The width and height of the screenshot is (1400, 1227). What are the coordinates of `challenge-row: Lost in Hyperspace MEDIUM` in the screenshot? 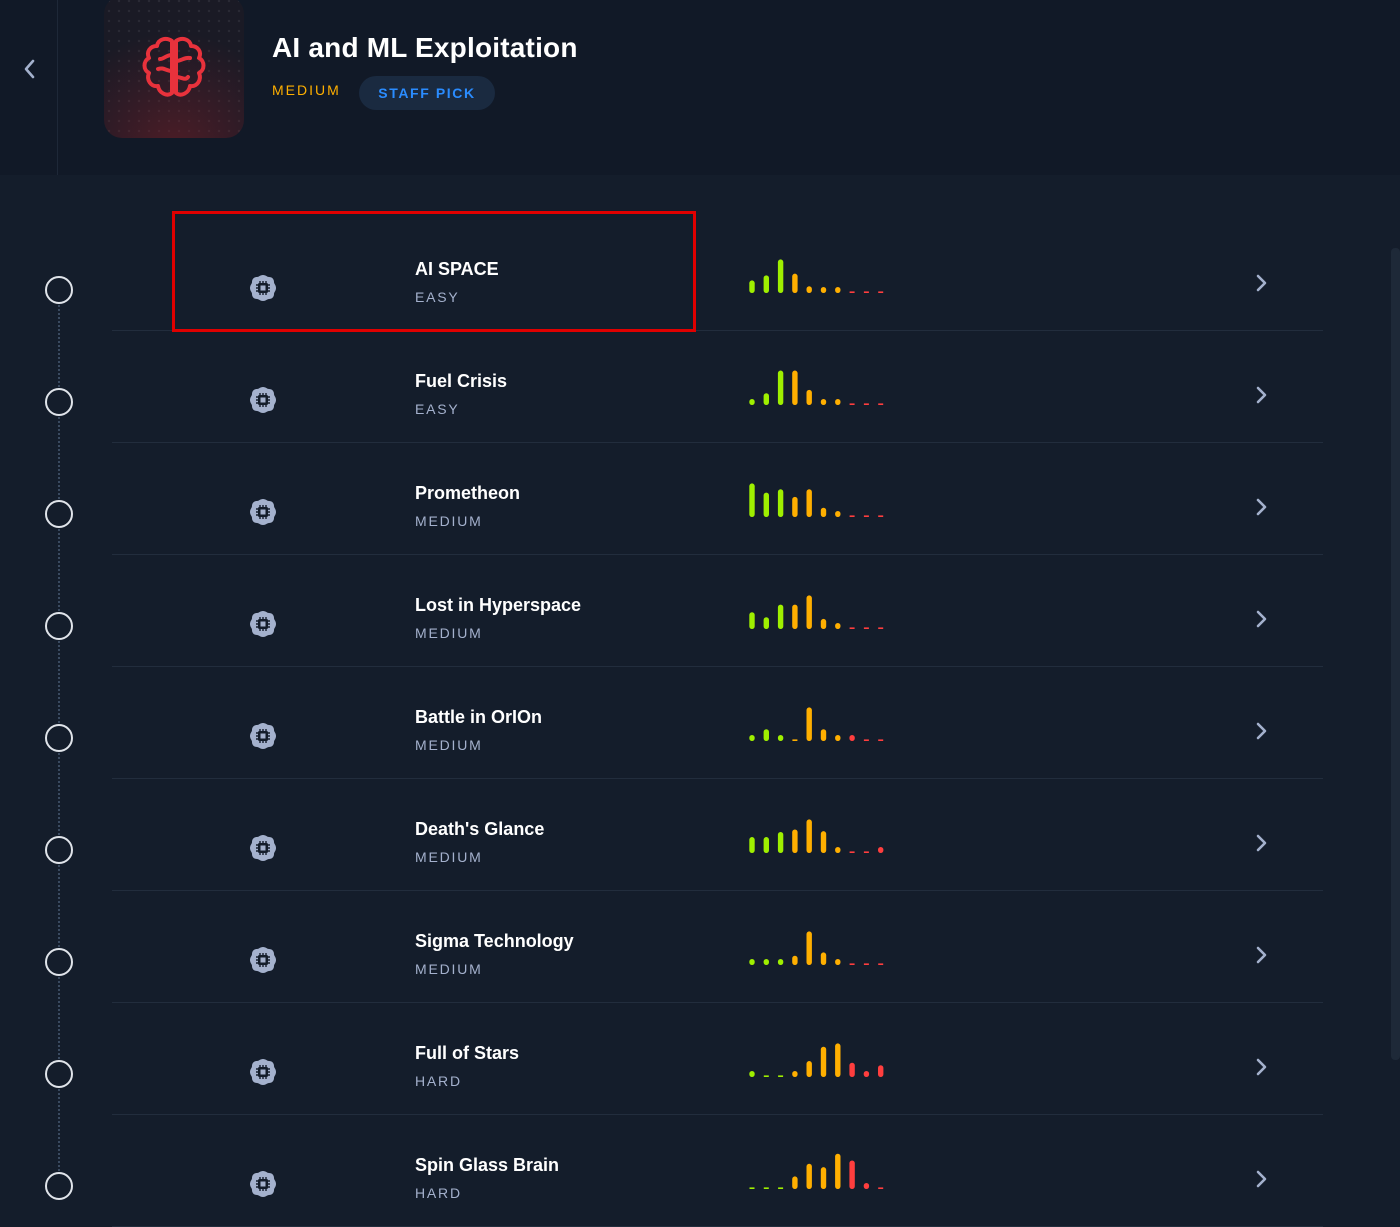 It's located at (665, 611).